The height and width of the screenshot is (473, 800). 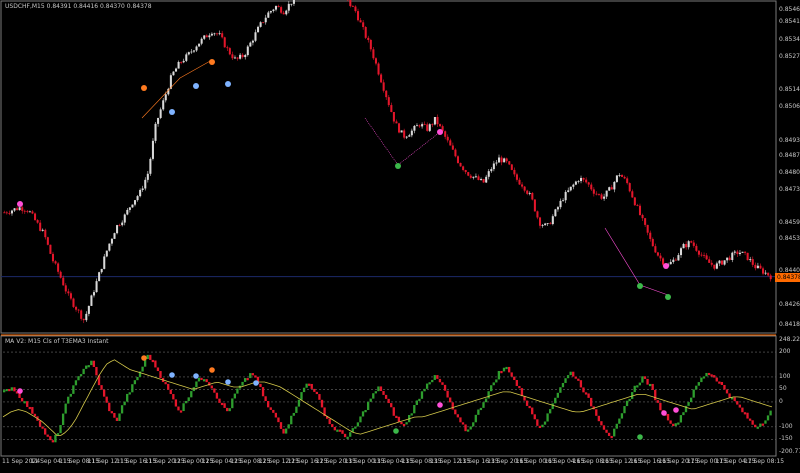 What do you see at coordinates (57, 341) in the screenshot?
I see `indicator-legend: MA V2: M15 Cls of T3EMA3 Instant` at bounding box center [57, 341].